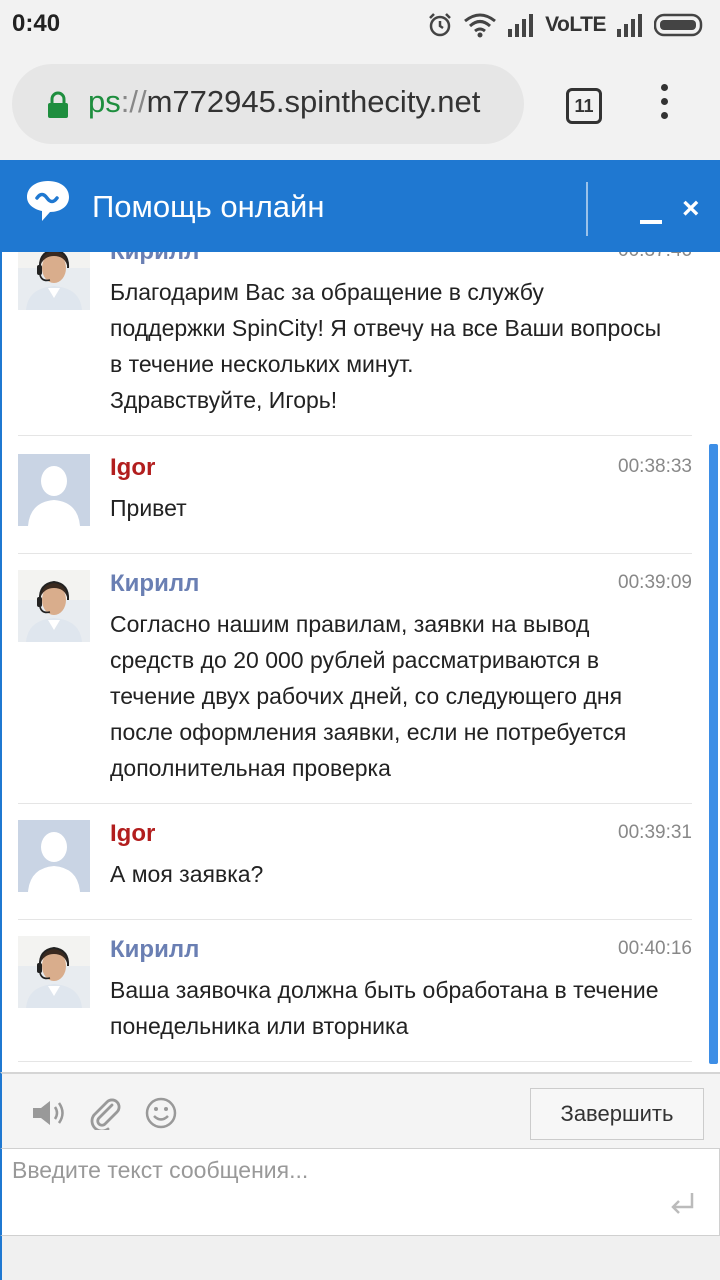 Image resolution: width=720 pixels, height=1280 pixels. I want to click on message-time: 00:39:09, so click(655, 582).